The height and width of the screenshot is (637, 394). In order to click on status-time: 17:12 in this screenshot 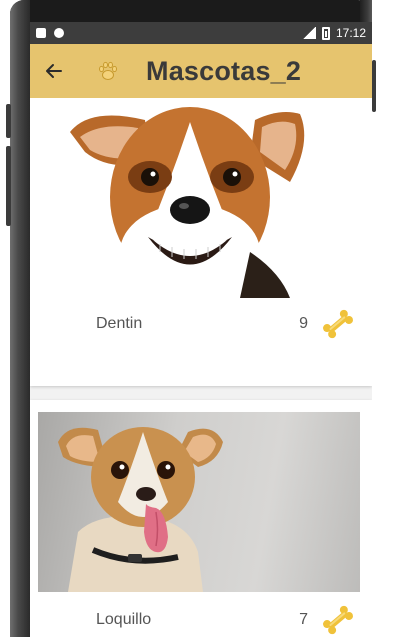, I will do `click(350, 33)`.